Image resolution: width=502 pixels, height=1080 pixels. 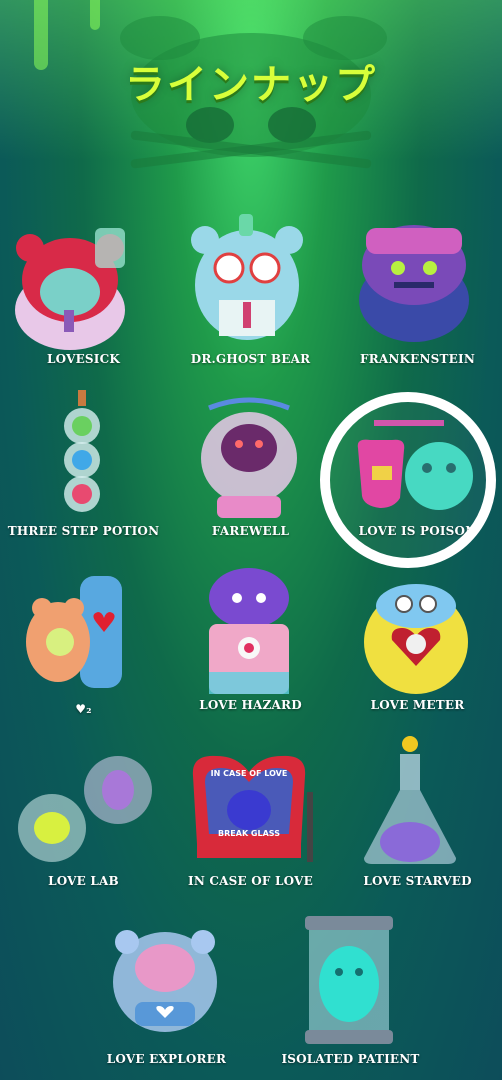 I want to click on love-starved-figure, so click(x=410, y=800).